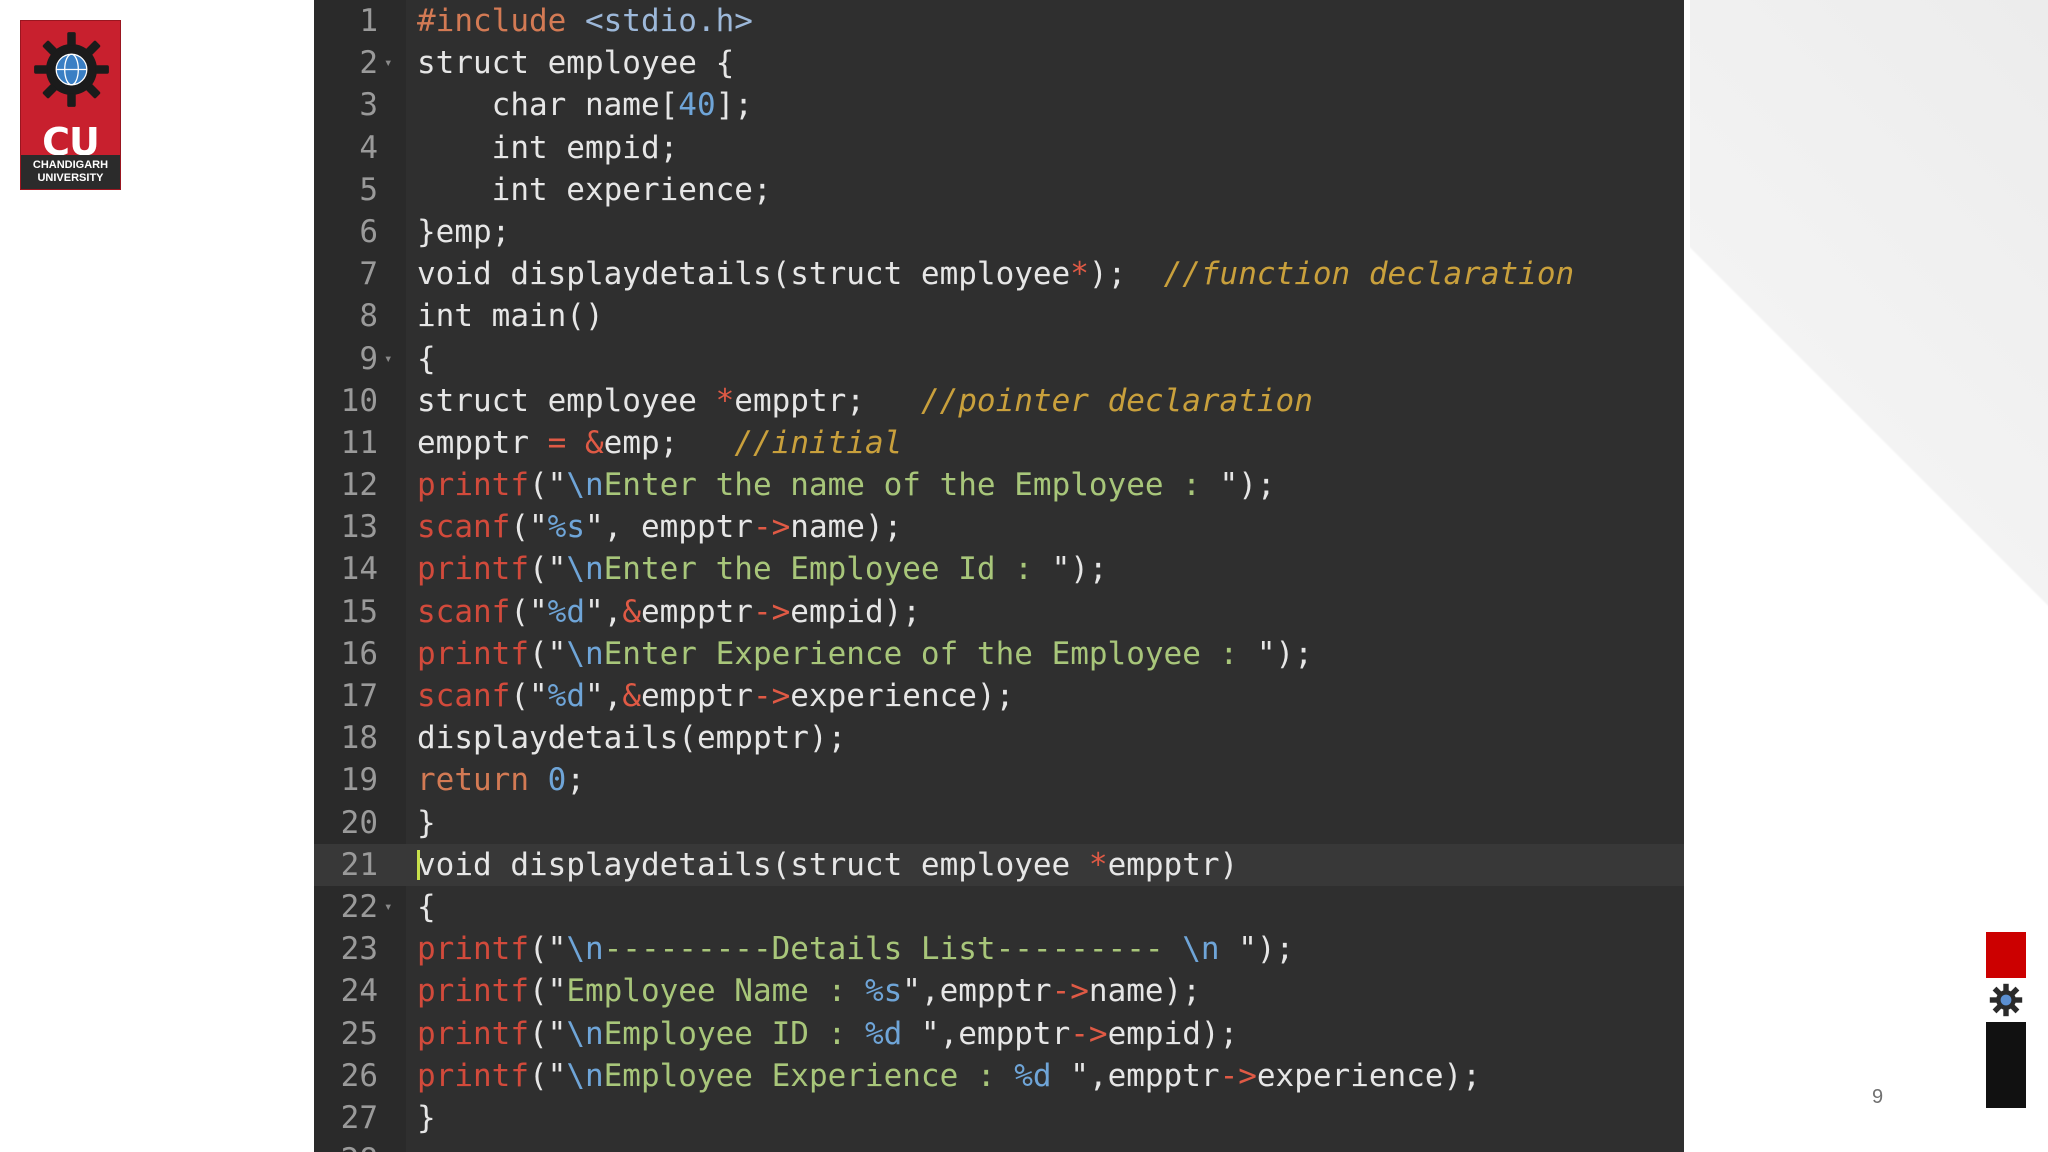 The image size is (2048, 1152). Describe the element at coordinates (368, 63) in the screenshot. I see `line-number: 2` at that location.